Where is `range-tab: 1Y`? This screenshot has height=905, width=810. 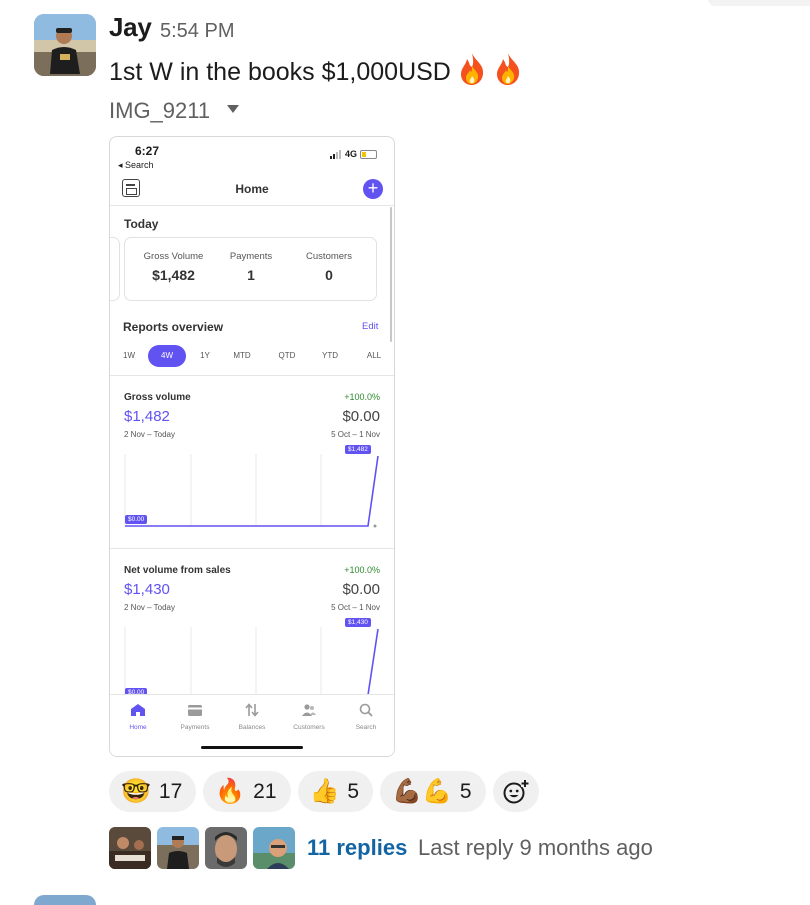
range-tab: 1Y is located at coordinates (205, 355).